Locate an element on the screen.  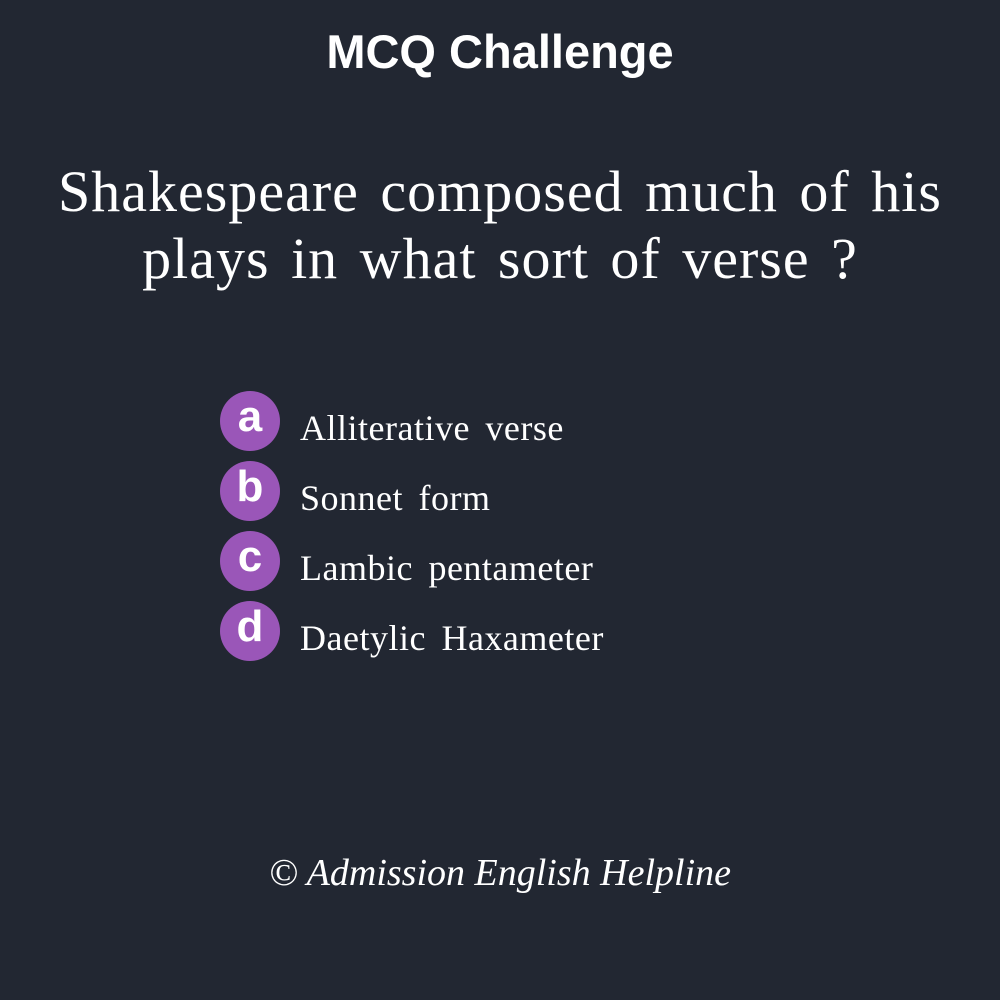
option-letter-badge: c is located at coordinates (250, 561).